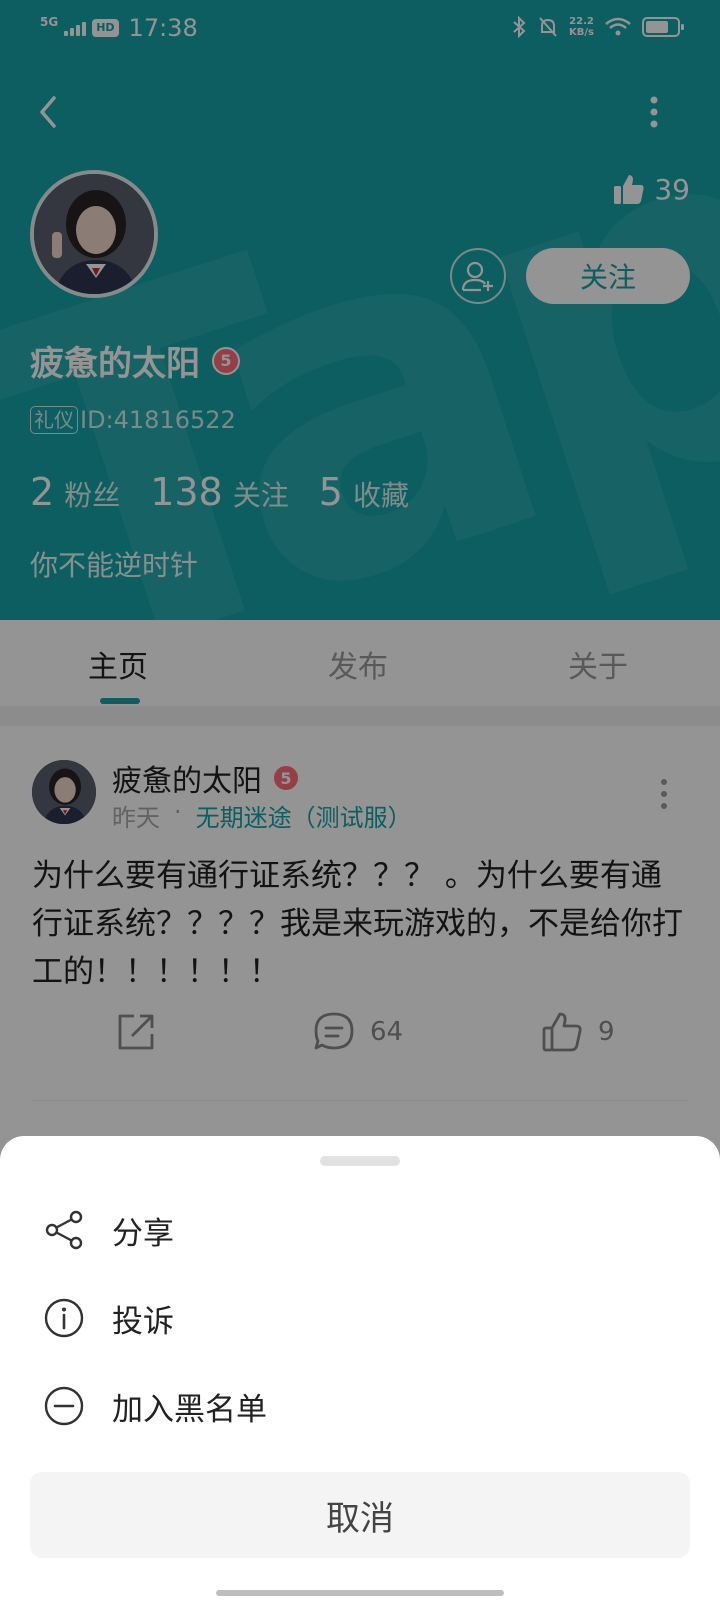 The image size is (720, 1600). What do you see at coordinates (143, 1233) in the screenshot?
I see `sheet-item-share-label: 分享` at bounding box center [143, 1233].